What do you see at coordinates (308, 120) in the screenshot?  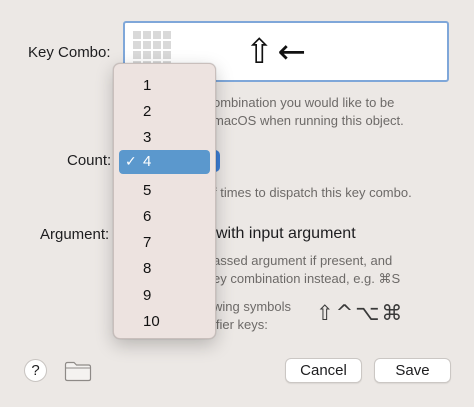 I see `key-combo-help-2: macOS when running this object.` at bounding box center [308, 120].